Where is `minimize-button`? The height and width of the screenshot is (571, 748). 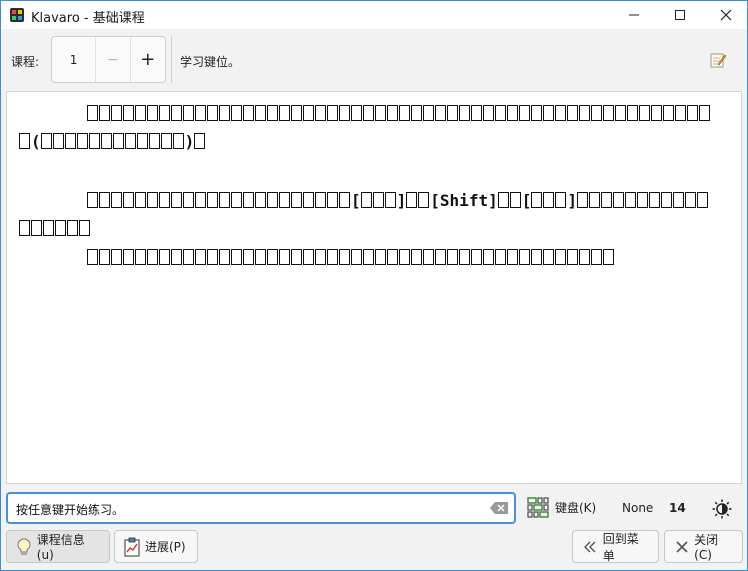 minimize-button is located at coordinates (634, 15).